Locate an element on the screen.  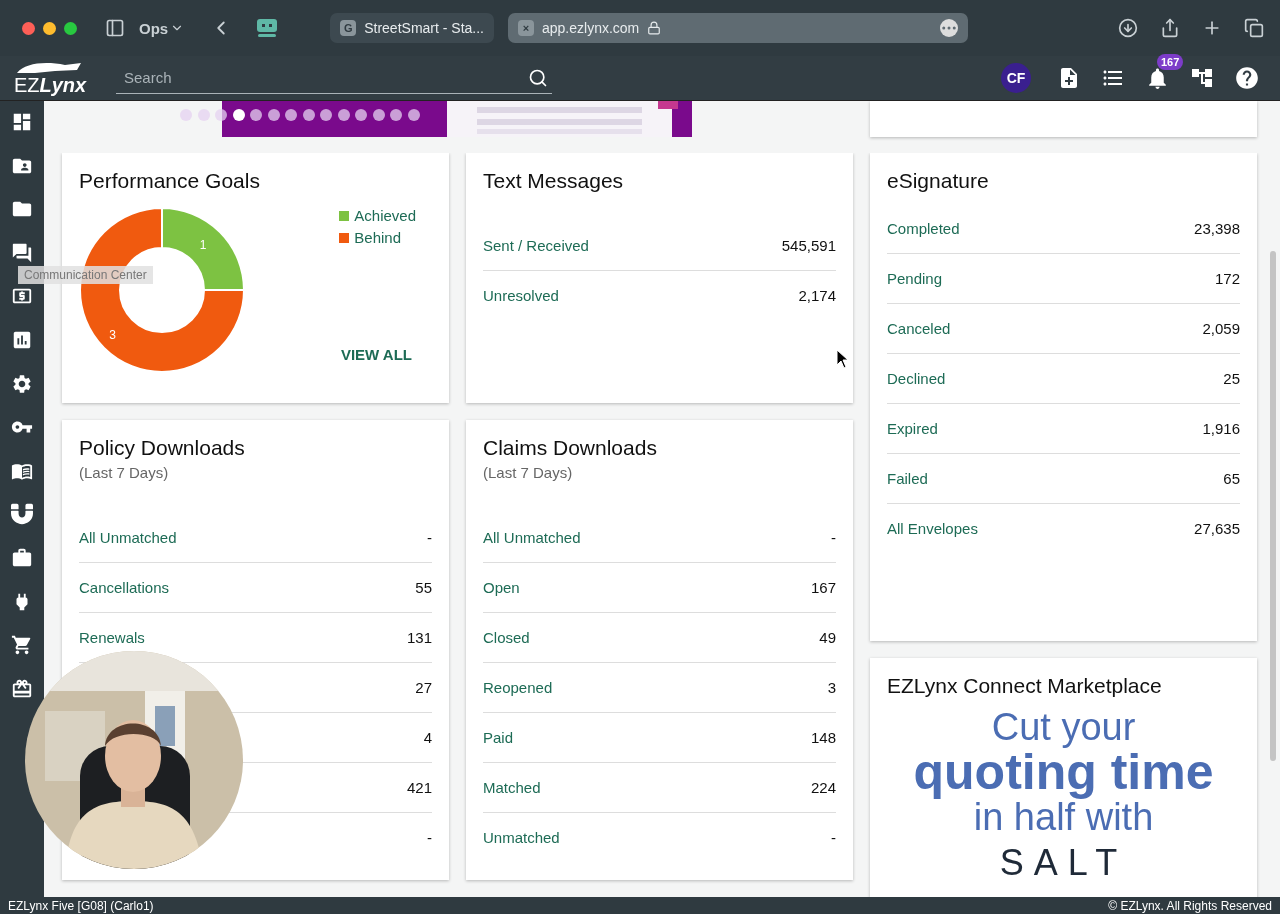
ad-logo: SALT is located at coordinates (1063, 863).